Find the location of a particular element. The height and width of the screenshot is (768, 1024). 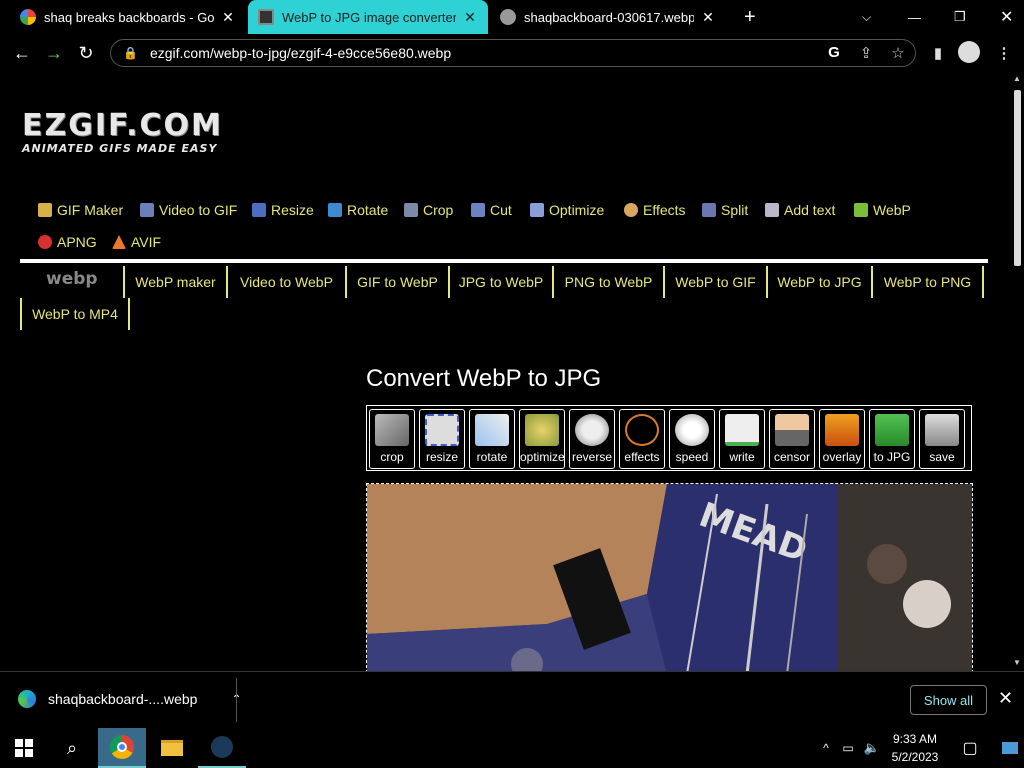

bookmark-star-icon: ☆ is located at coordinates (898, 53).